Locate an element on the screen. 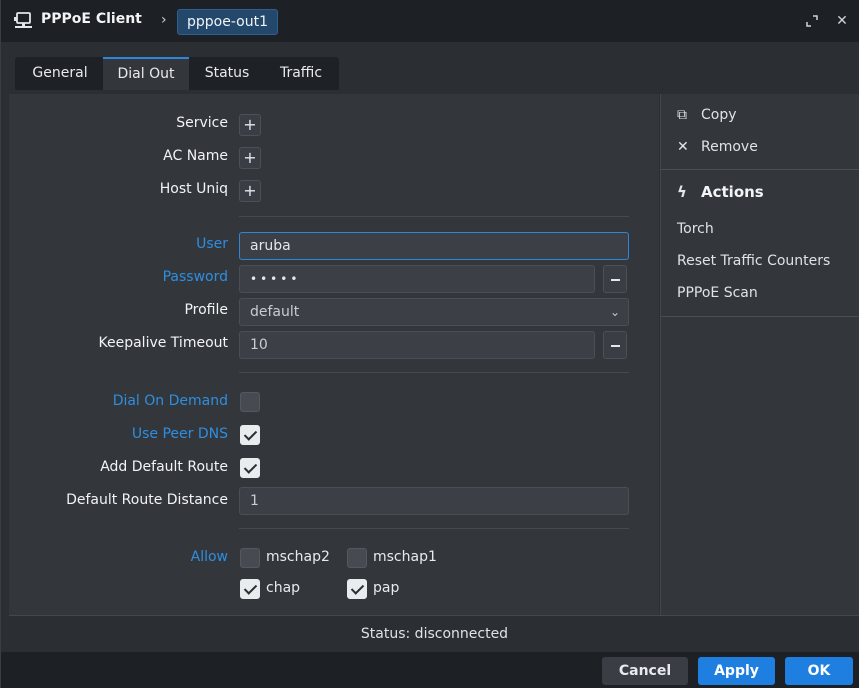  tab-status: Status is located at coordinates (227, 73).